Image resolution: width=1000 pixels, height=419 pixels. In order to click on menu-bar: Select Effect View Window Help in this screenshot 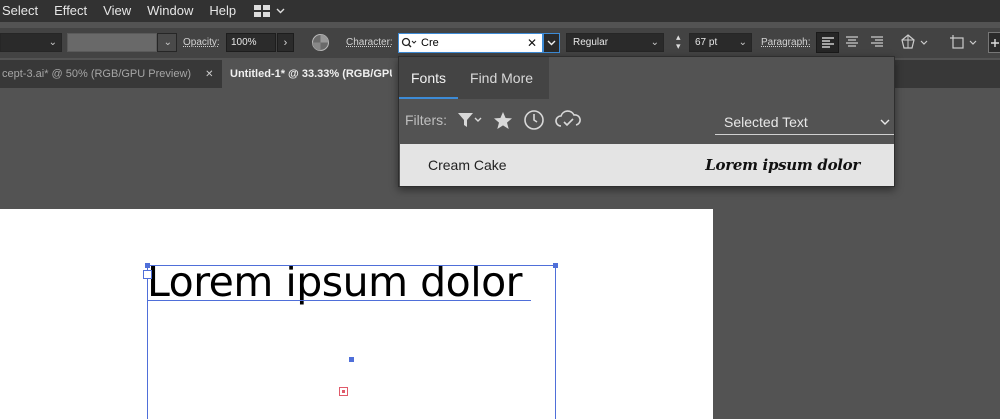, I will do `click(500, 11)`.